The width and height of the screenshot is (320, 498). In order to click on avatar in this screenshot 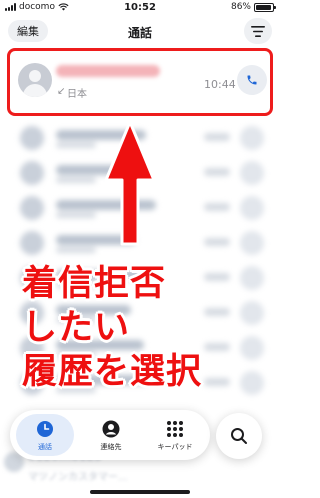, I will do `click(35, 80)`.